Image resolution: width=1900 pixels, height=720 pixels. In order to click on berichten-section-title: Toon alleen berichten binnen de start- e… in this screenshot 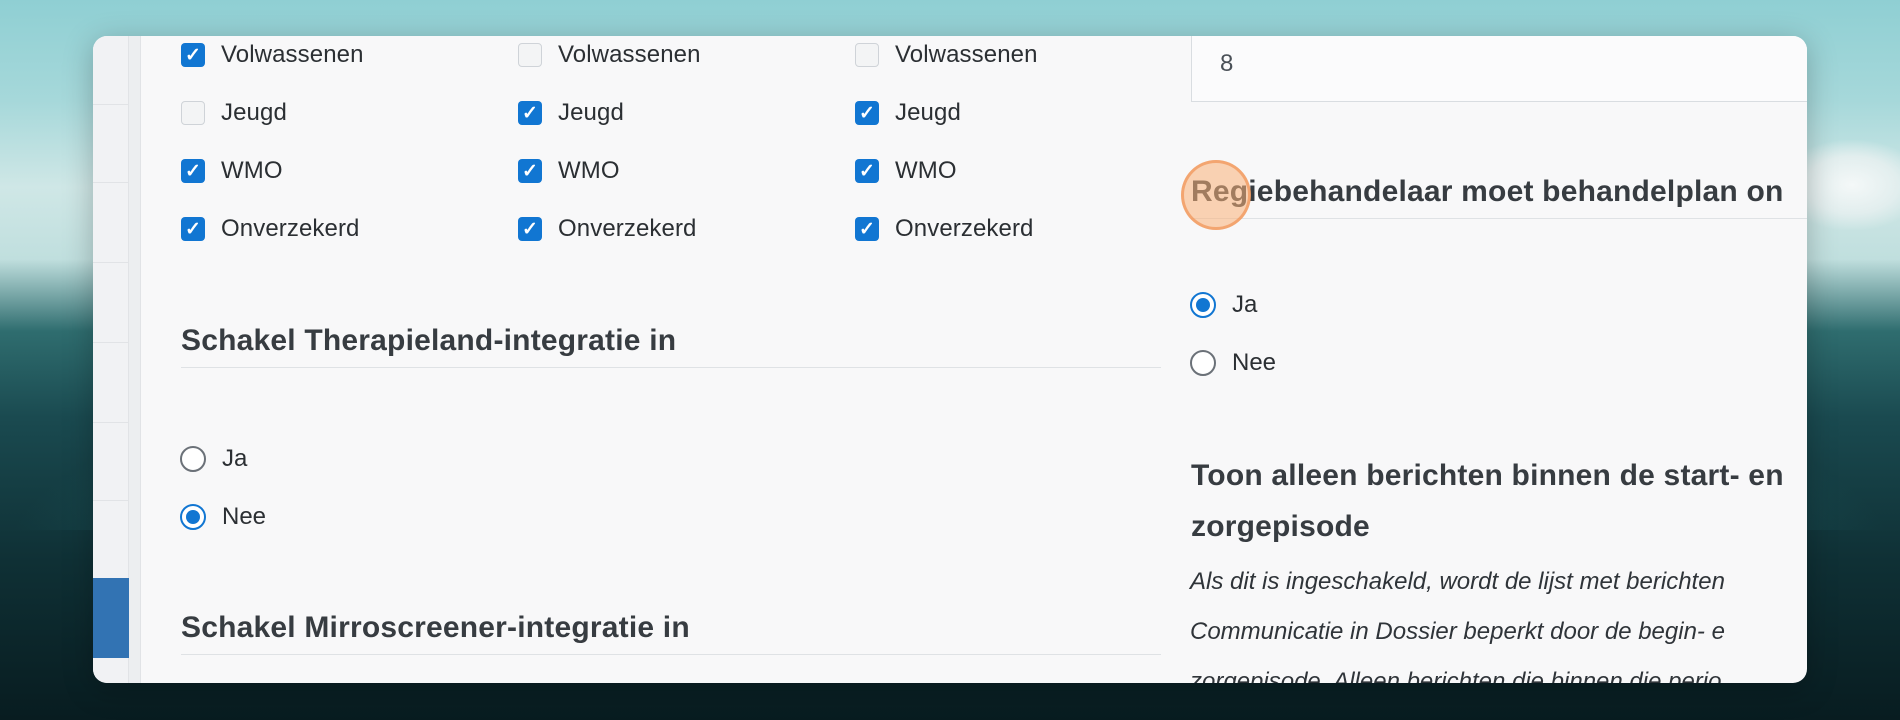, I will do `click(1487, 475)`.